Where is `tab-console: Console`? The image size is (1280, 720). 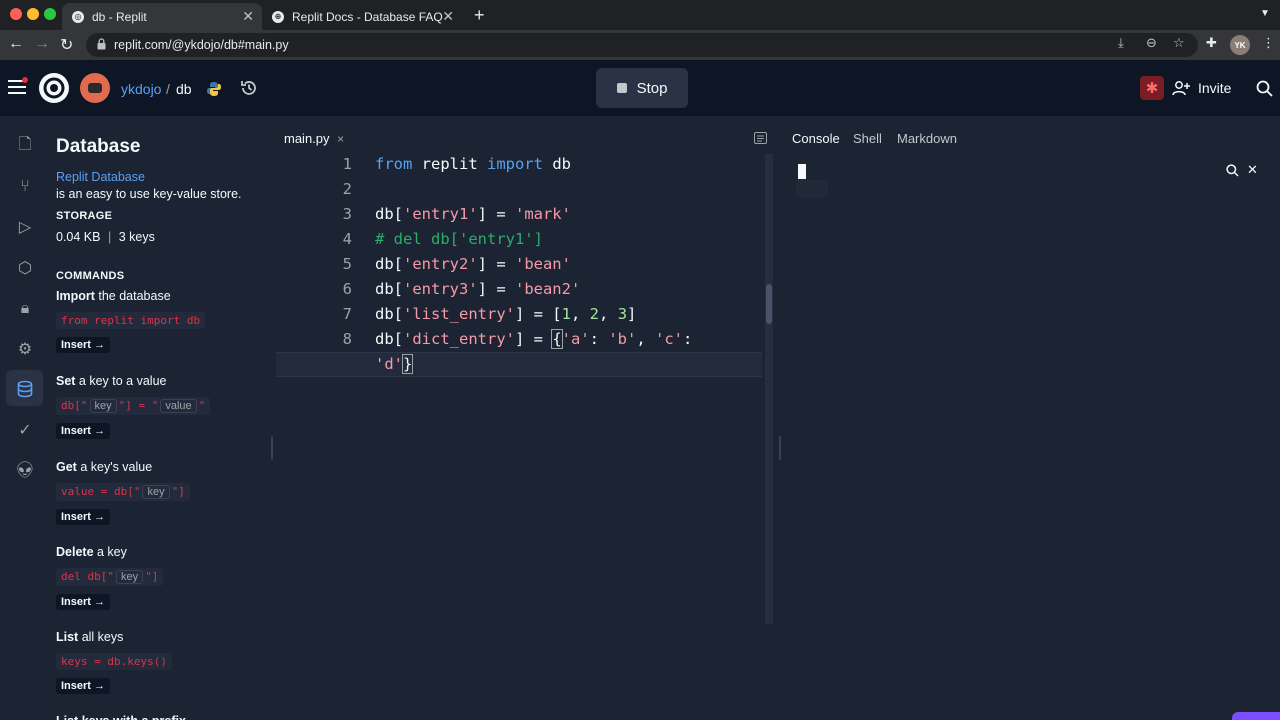 tab-console: Console is located at coordinates (816, 138).